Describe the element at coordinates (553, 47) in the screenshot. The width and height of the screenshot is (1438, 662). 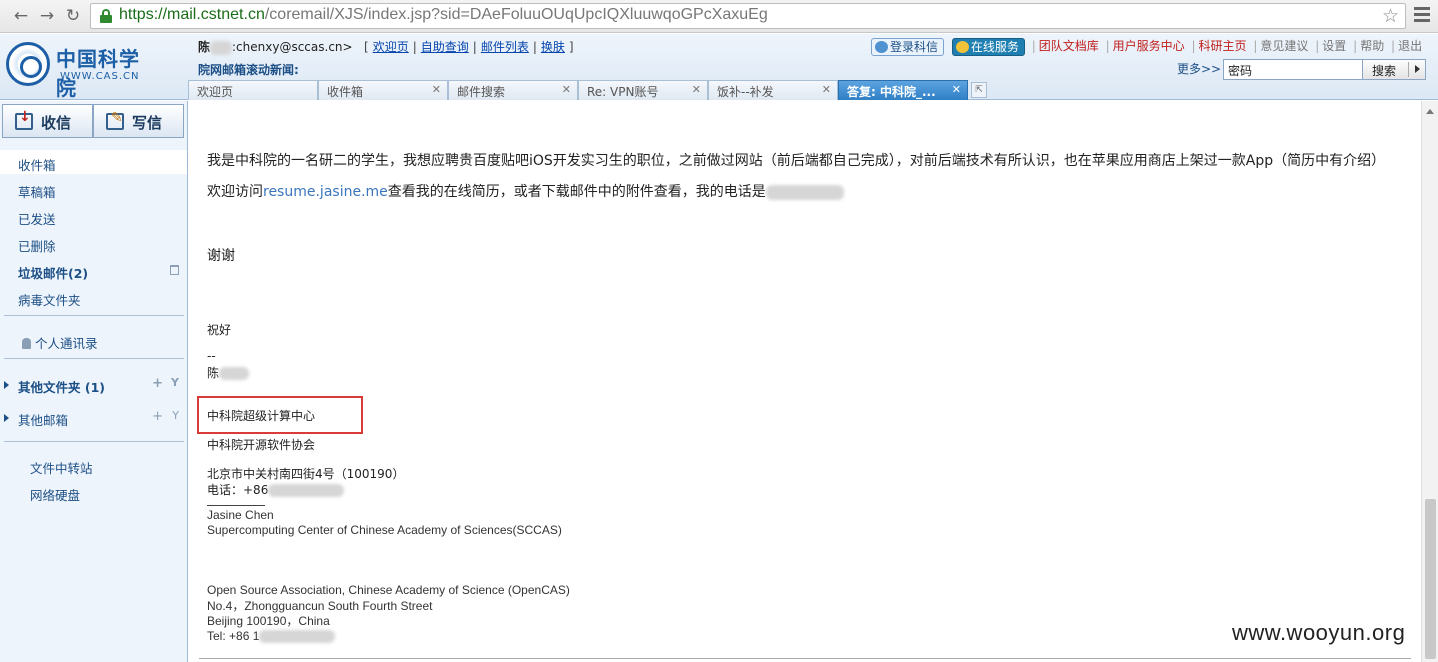
I see `link-change-skin: 换肤` at that location.